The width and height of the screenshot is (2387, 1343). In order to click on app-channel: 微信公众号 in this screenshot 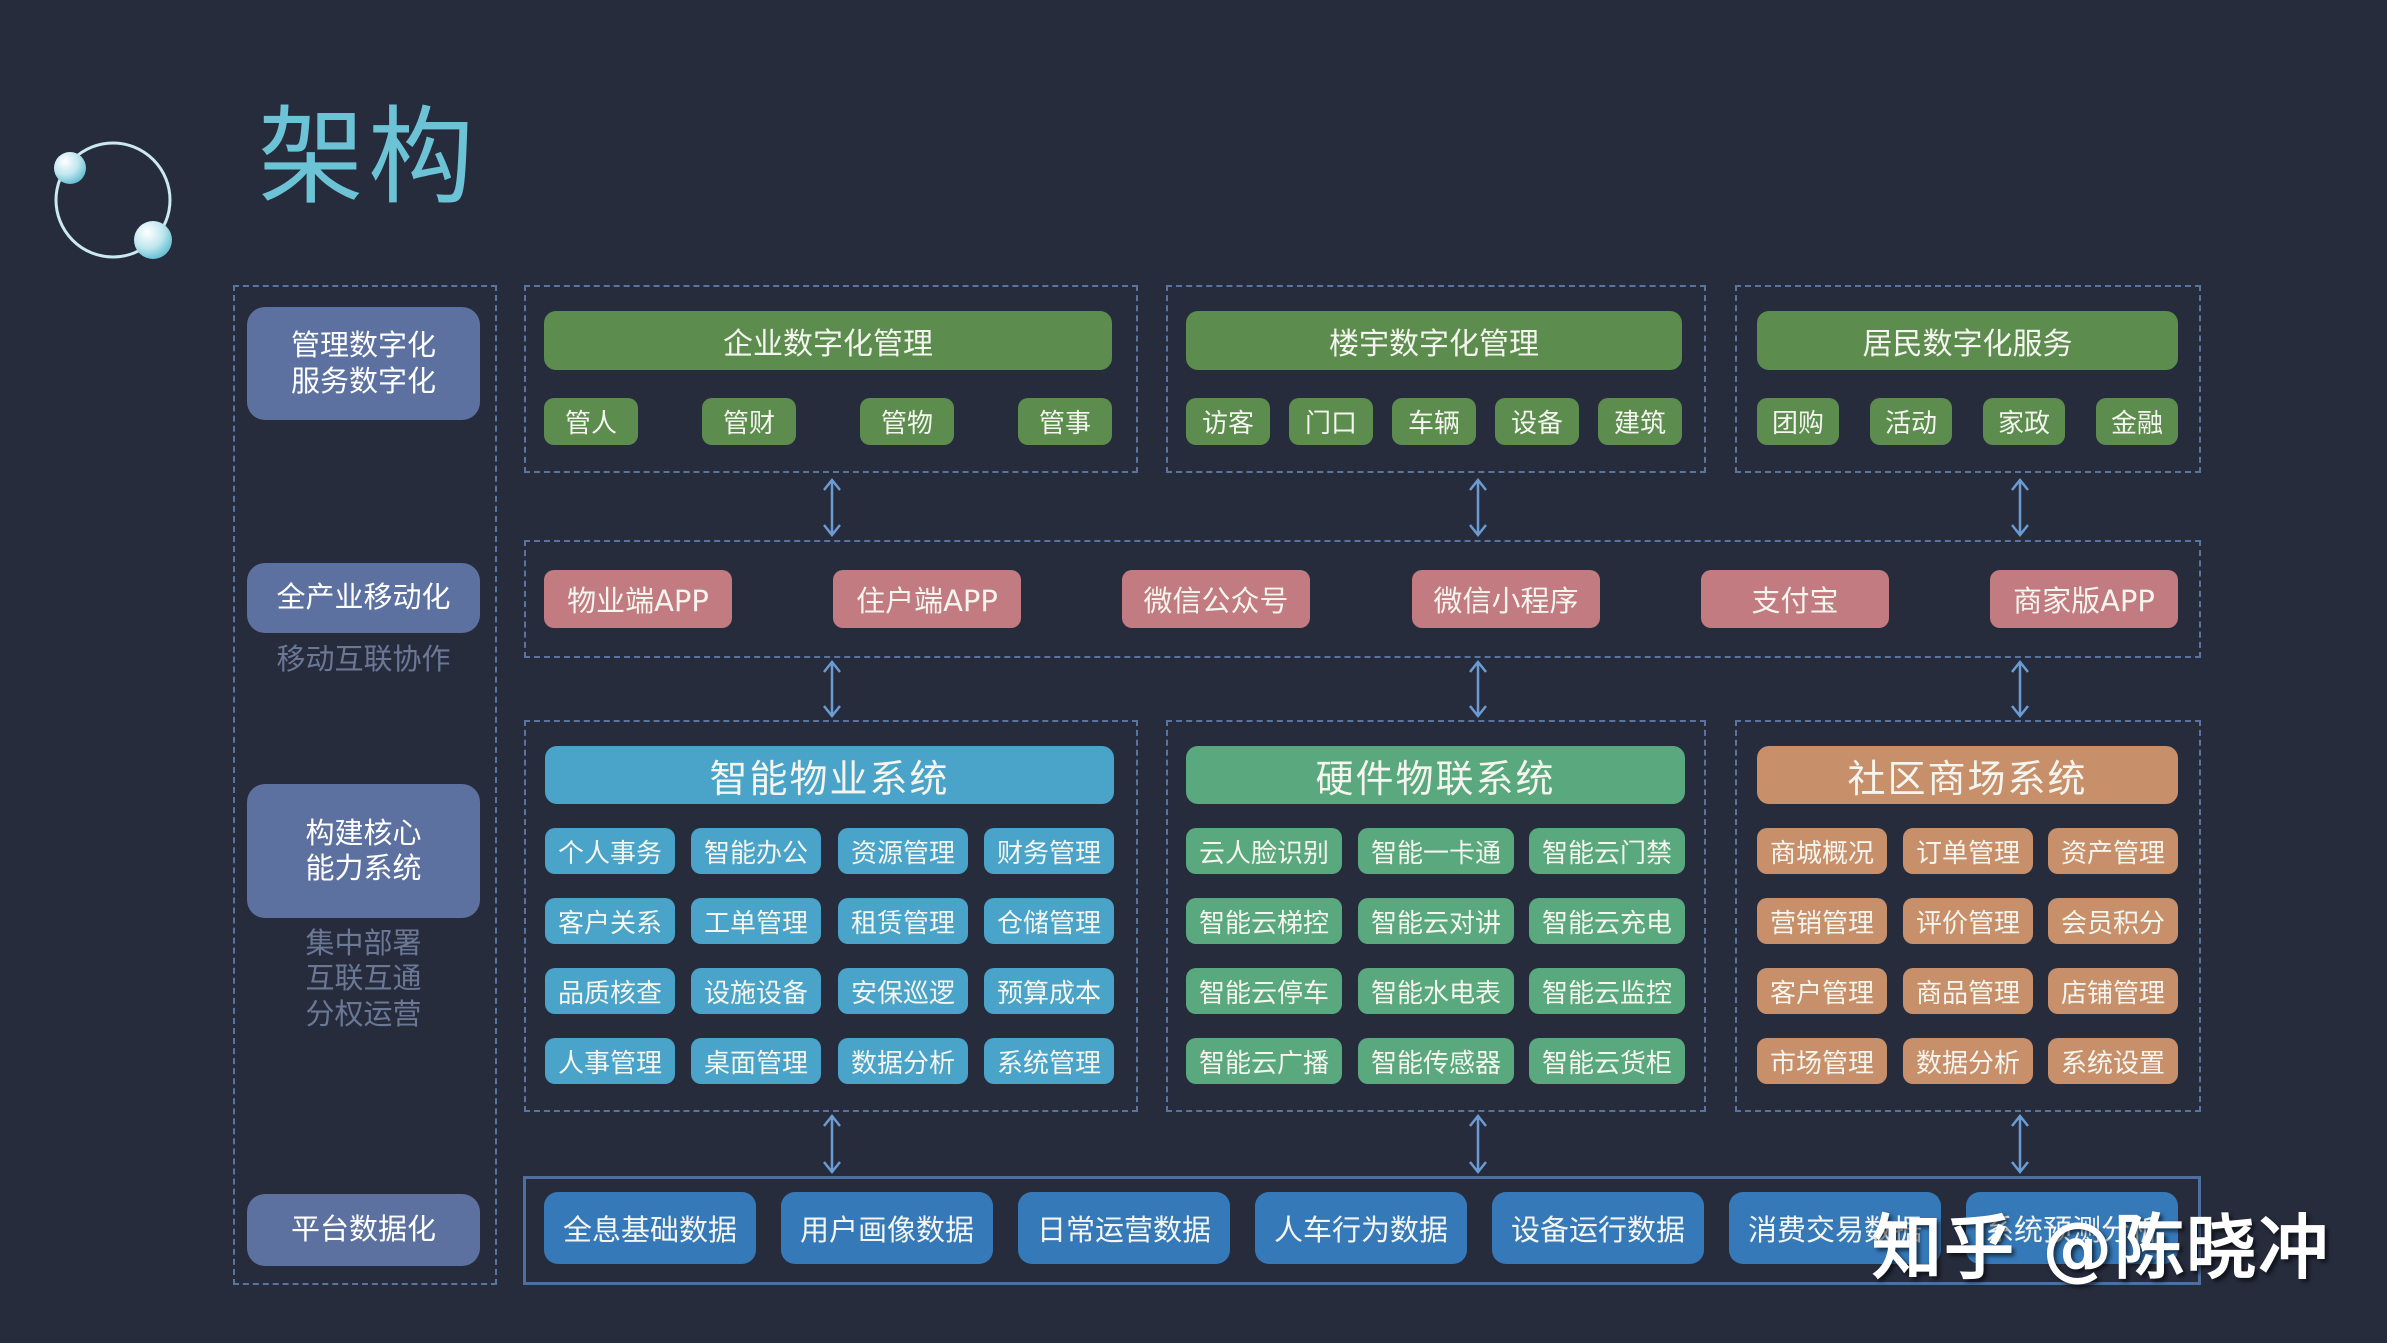, I will do `click(1216, 599)`.